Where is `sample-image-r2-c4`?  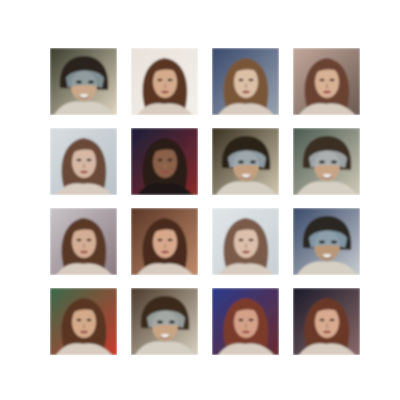
sample-image-r2-c4 is located at coordinates (326, 161).